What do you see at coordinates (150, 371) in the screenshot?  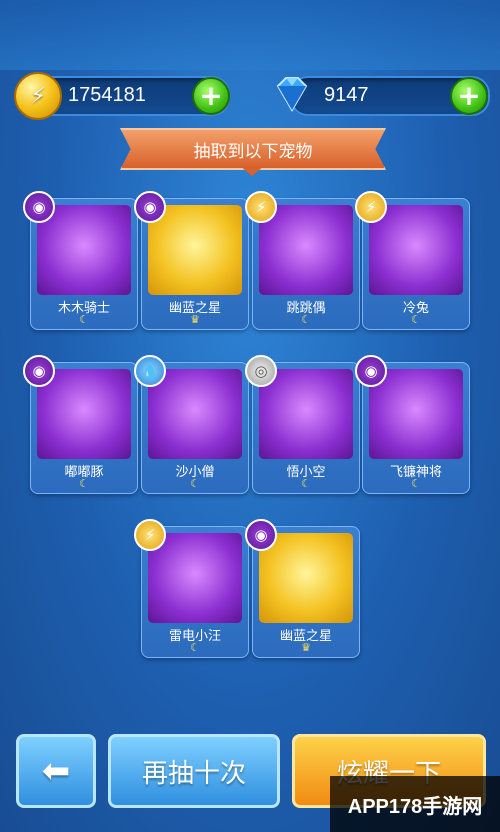 I see `water-element-icon: 💧` at bounding box center [150, 371].